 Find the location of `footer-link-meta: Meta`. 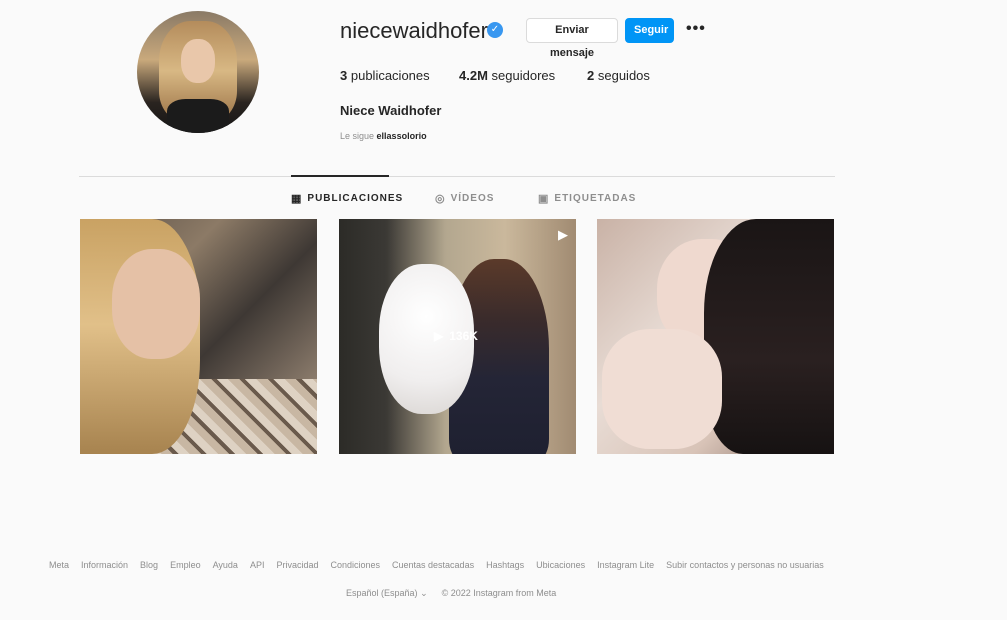

footer-link-meta: Meta is located at coordinates (59, 565).